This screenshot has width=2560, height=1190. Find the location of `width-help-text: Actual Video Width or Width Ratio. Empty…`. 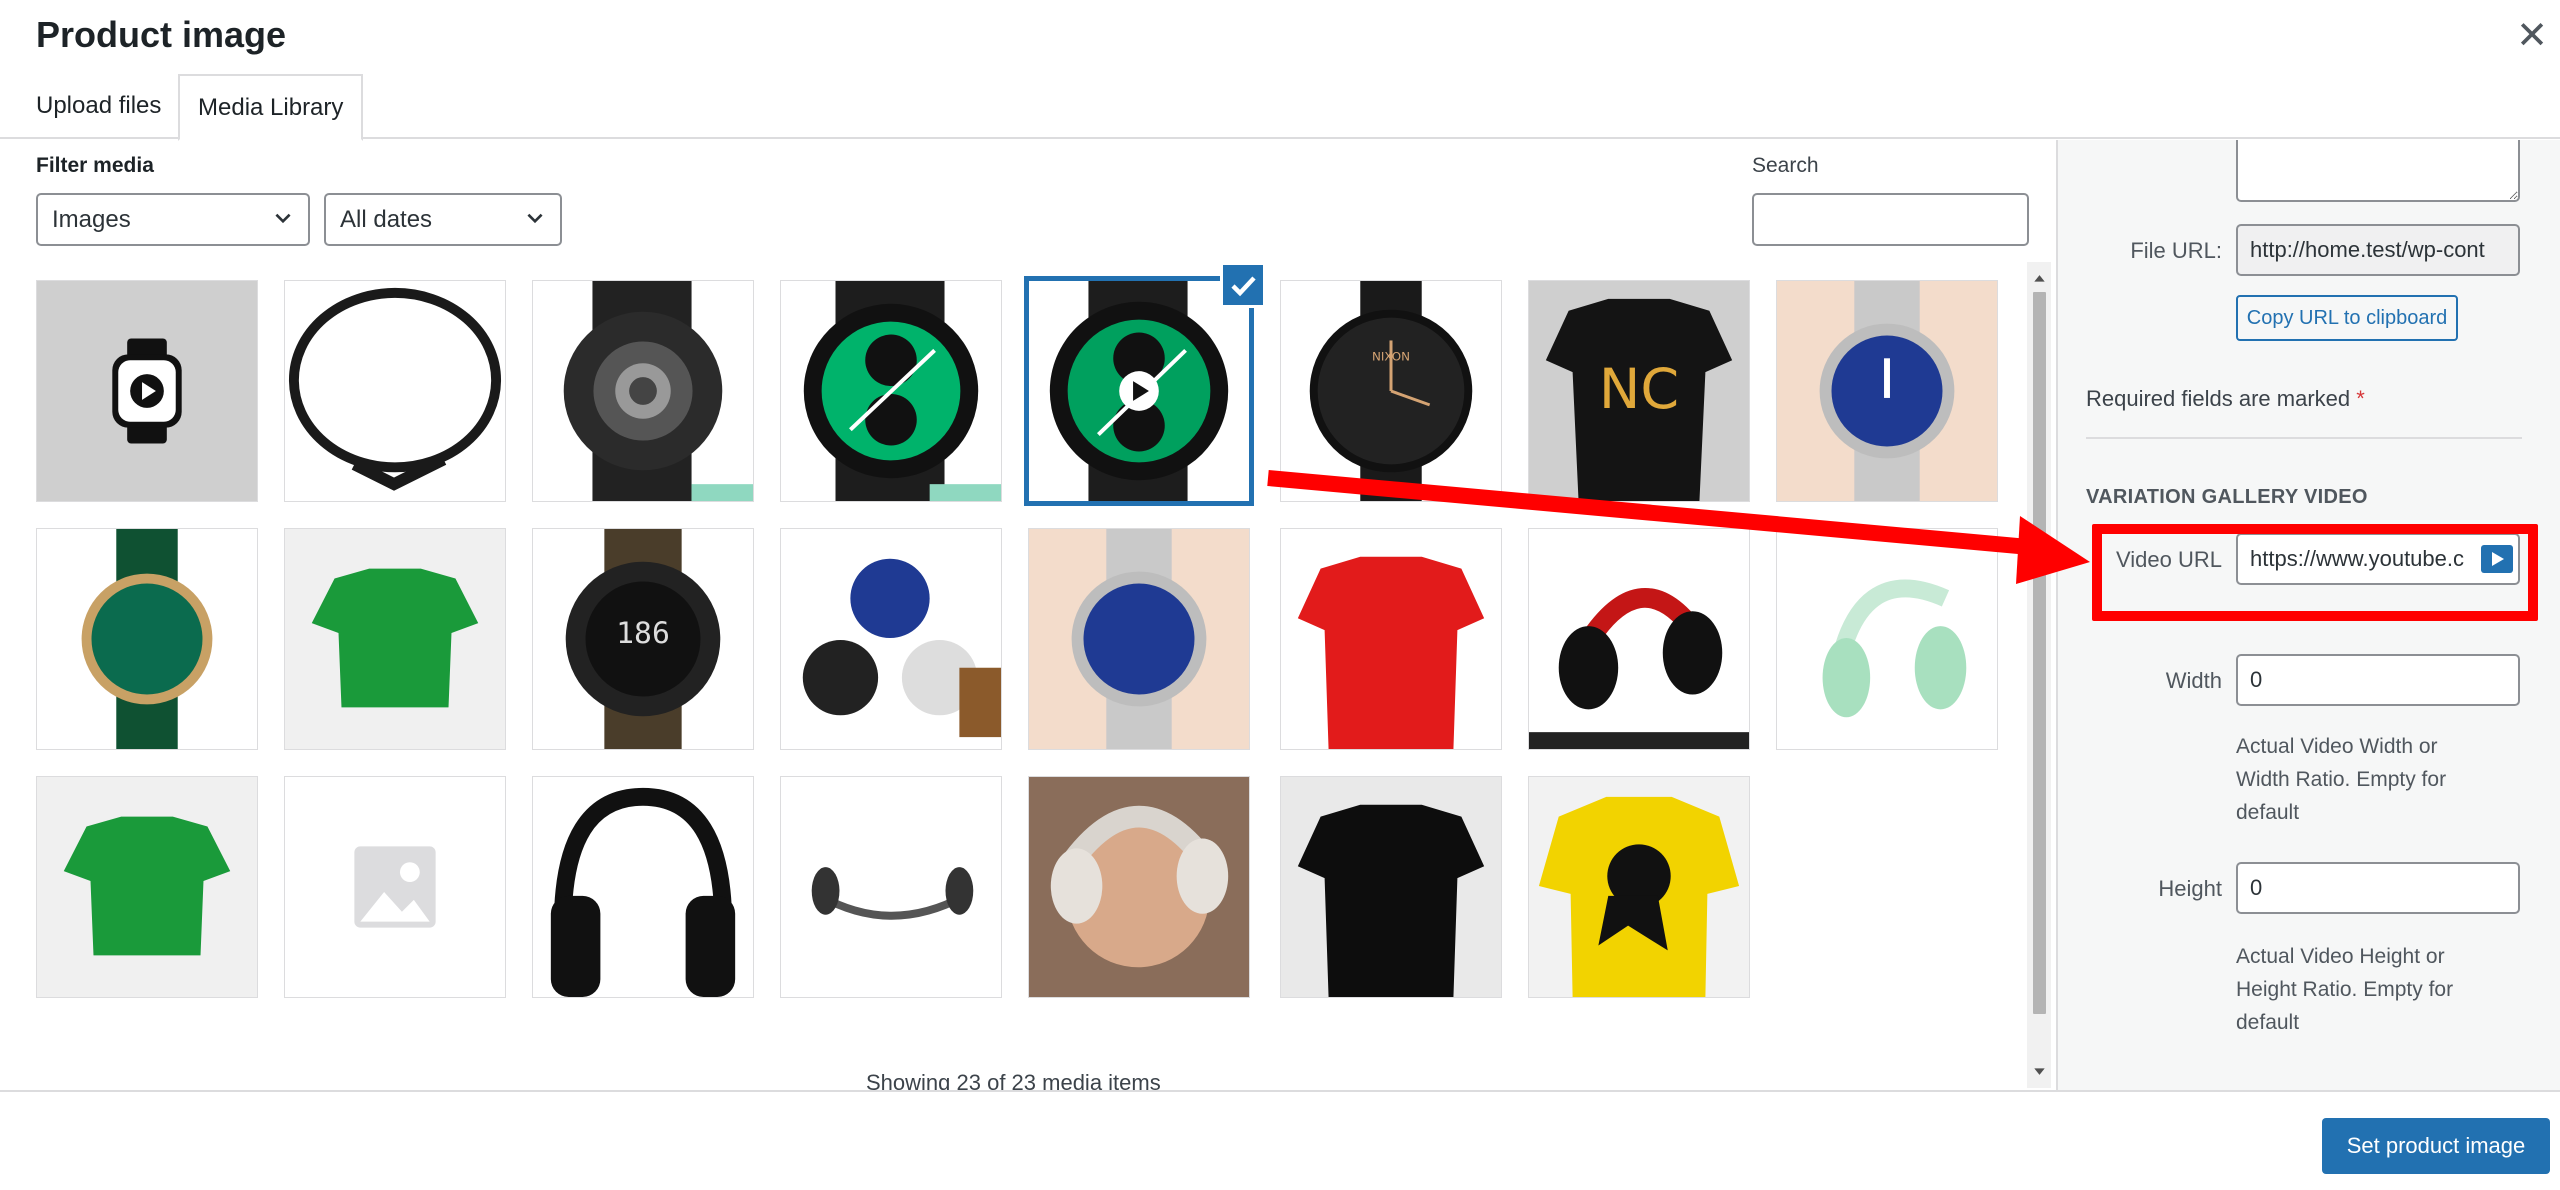

width-help-text: Actual Video Width or Width Ratio. Empty… is located at coordinates (2341, 779).